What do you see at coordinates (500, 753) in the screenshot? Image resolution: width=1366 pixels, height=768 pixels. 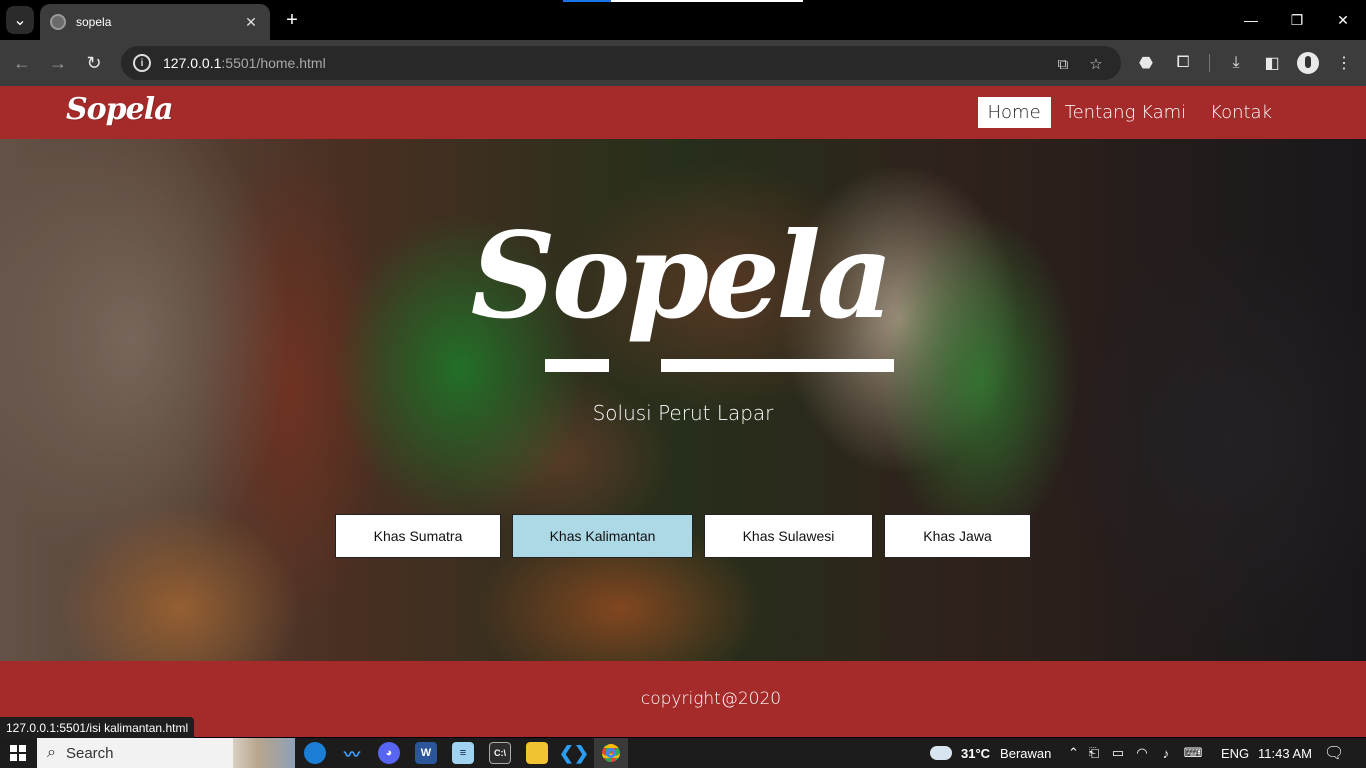 I see `terminal-icon: C:\` at bounding box center [500, 753].